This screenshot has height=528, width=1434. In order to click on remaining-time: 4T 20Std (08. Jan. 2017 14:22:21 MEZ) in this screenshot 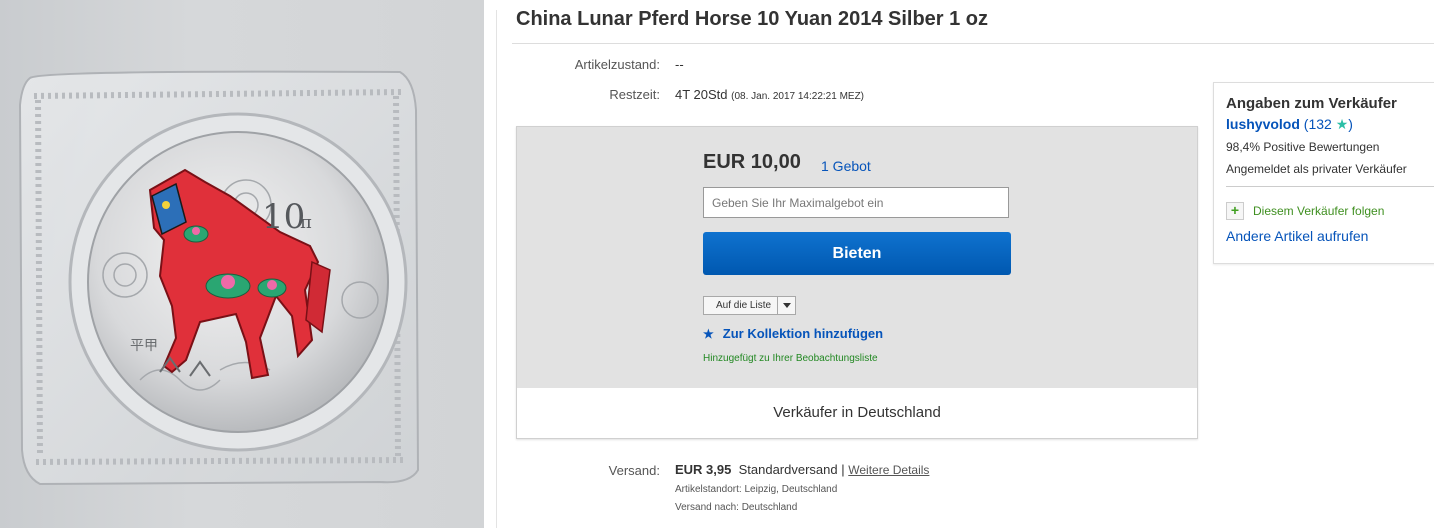, I will do `click(769, 94)`.